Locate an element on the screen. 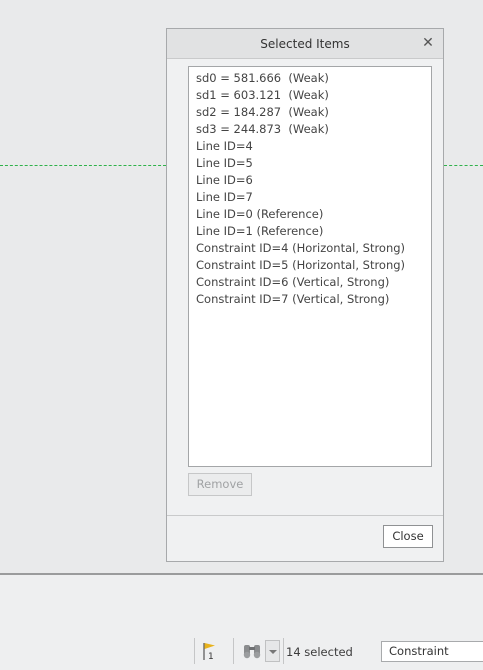 Image resolution: width=483 pixels, height=670 pixels. list-item: sd0 = 581.666 (Weak) is located at coordinates (313, 78).